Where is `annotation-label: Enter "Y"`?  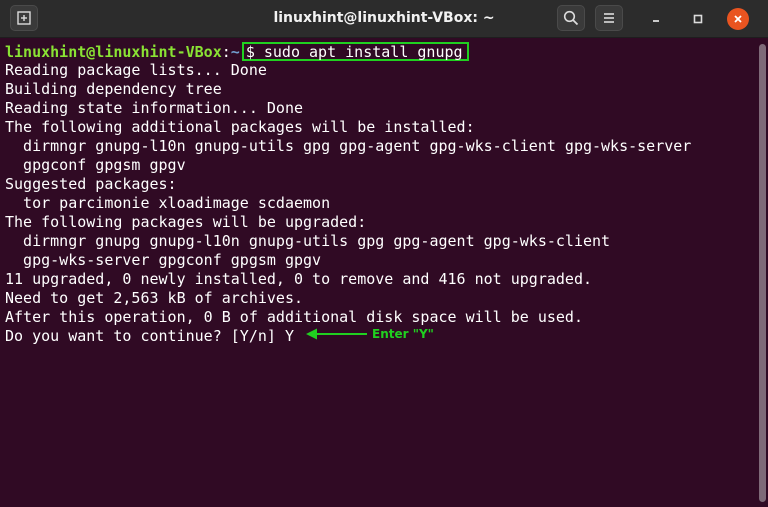
annotation-label: Enter "Y" is located at coordinates (403, 333).